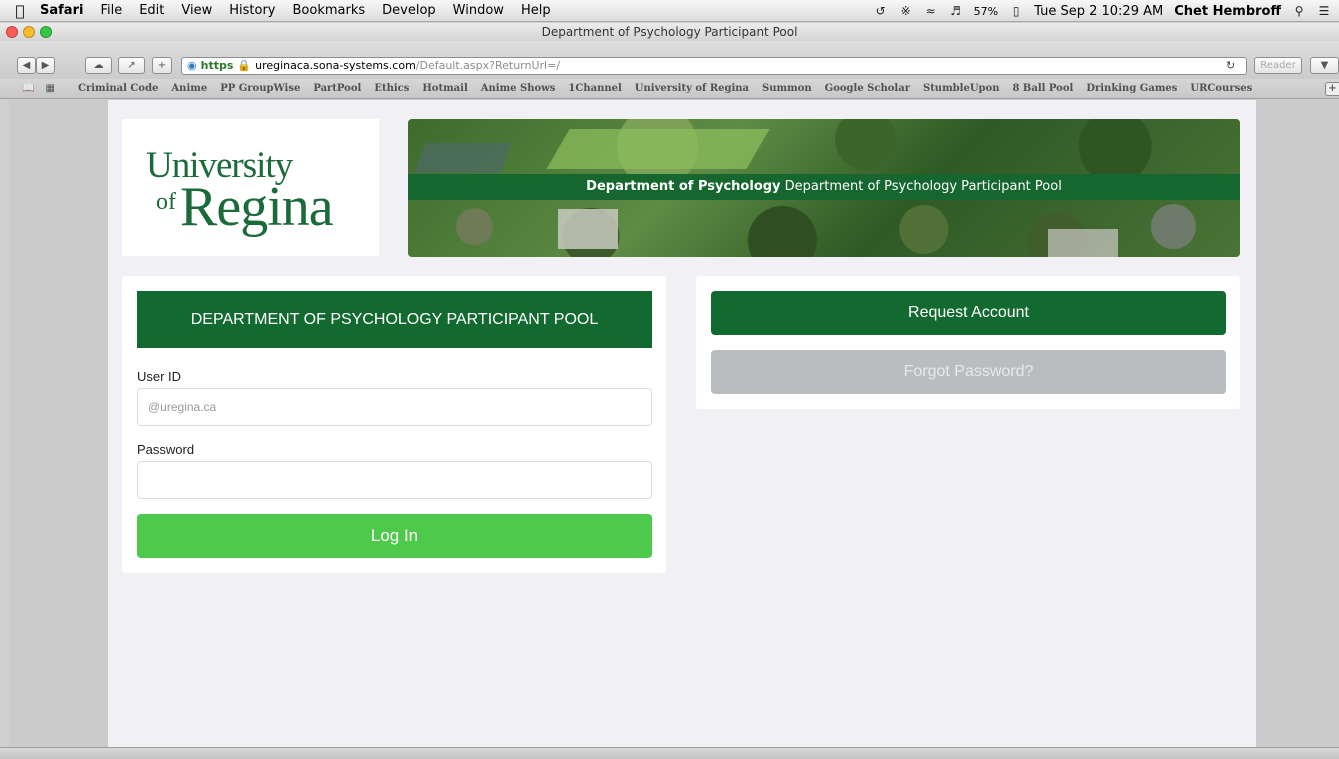  Describe the element at coordinates (1332, 89) in the screenshot. I see `add-bookmark-icon: +` at that location.